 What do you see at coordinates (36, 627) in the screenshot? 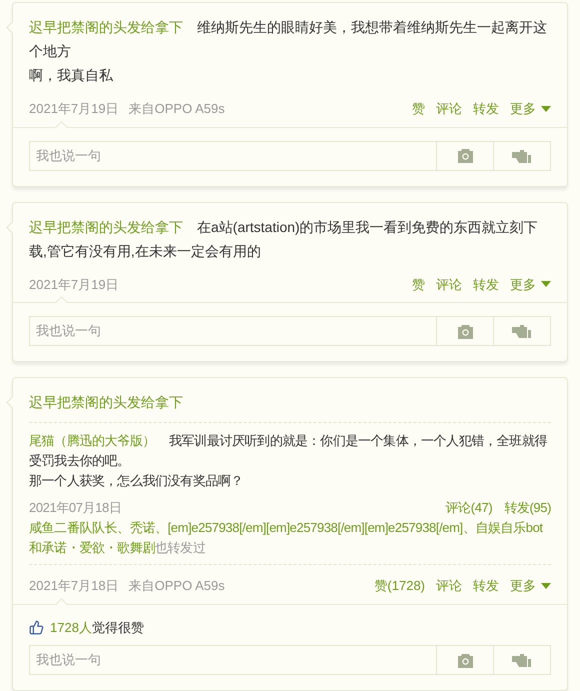
I see `thumbs-up-icon` at bounding box center [36, 627].